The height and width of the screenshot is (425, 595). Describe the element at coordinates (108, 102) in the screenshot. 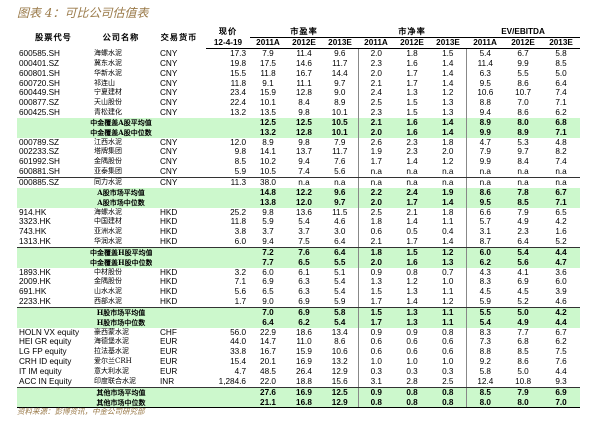

I see `company-name-cell: 天山股份` at that location.